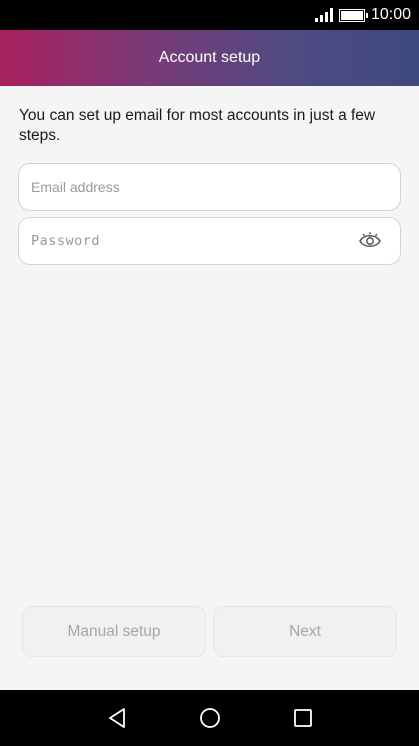 This screenshot has height=746, width=419. What do you see at coordinates (194, 241) in the screenshot?
I see `password-field` at bounding box center [194, 241].